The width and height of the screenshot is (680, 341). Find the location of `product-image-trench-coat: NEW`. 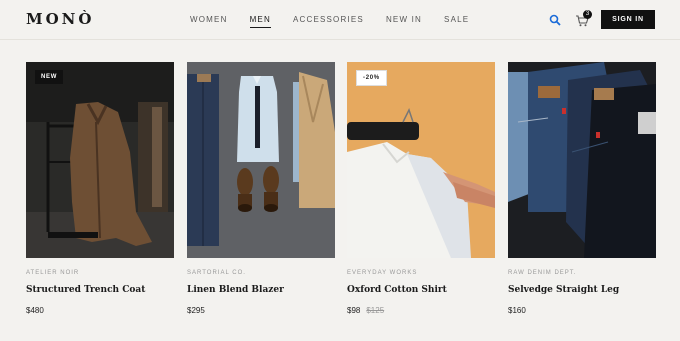

product-image-trench-coat: NEW is located at coordinates (100, 160).